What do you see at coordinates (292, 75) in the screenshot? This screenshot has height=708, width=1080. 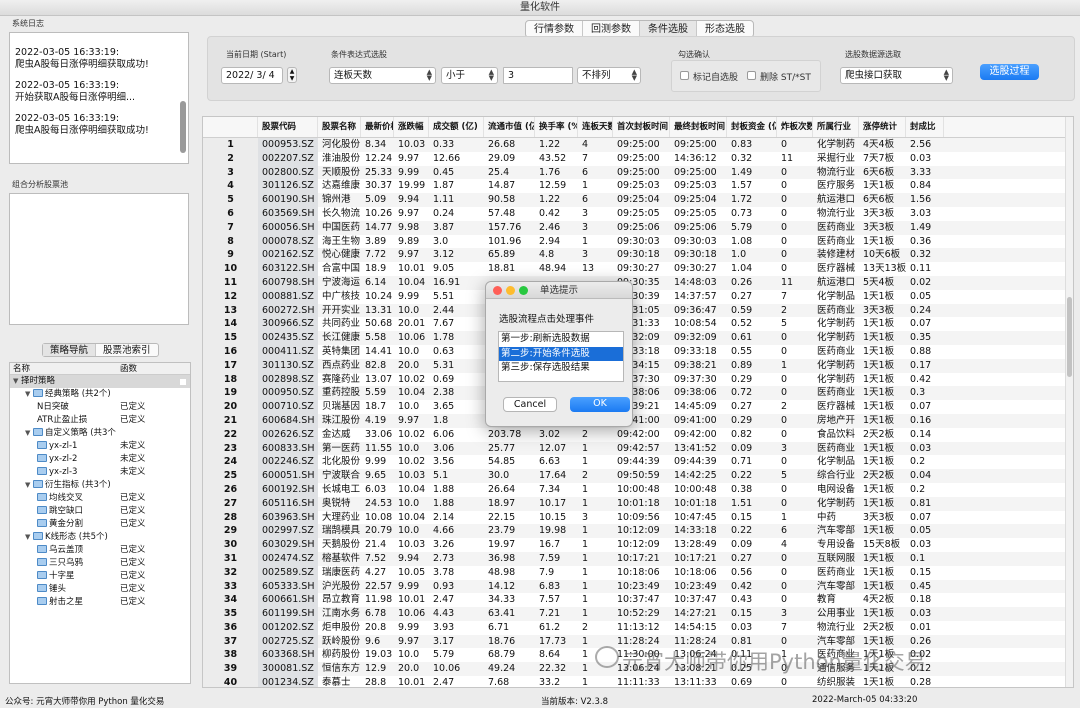 I see `date-stepper: ▲ ▼` at bounding box center [292, 75].